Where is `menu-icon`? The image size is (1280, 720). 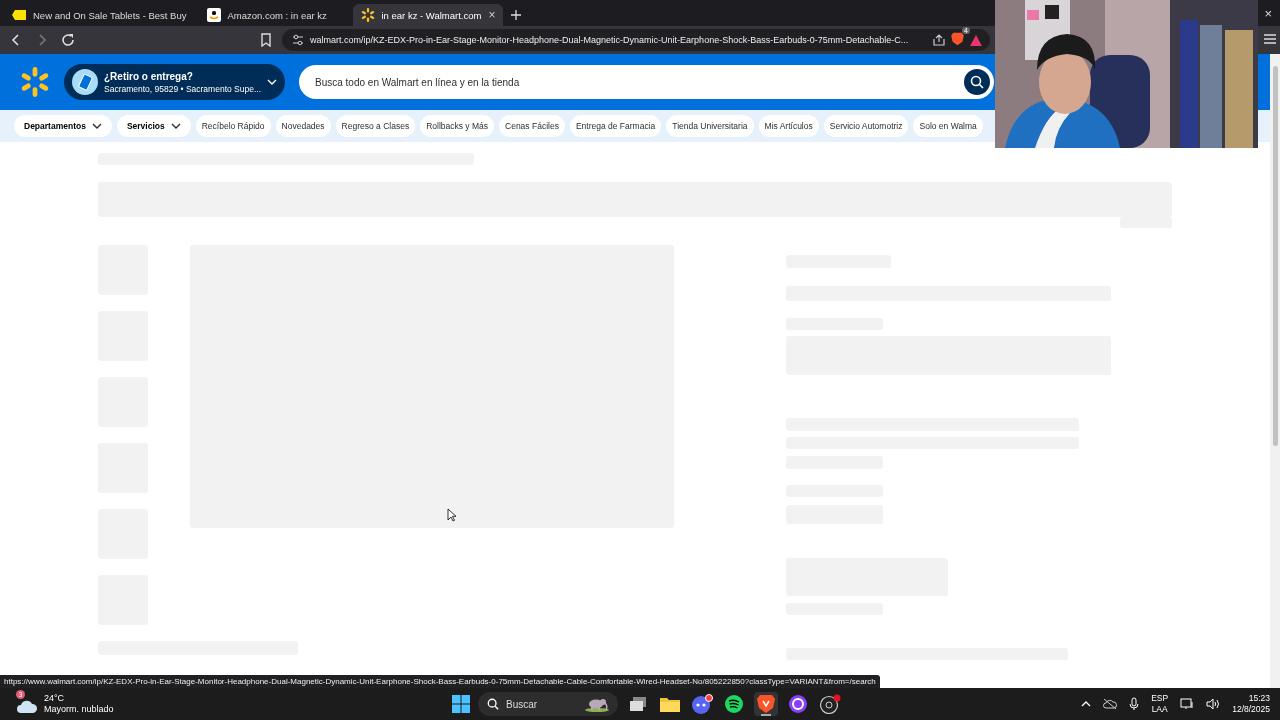
menu-icon is located at coordinates (1270, 39).